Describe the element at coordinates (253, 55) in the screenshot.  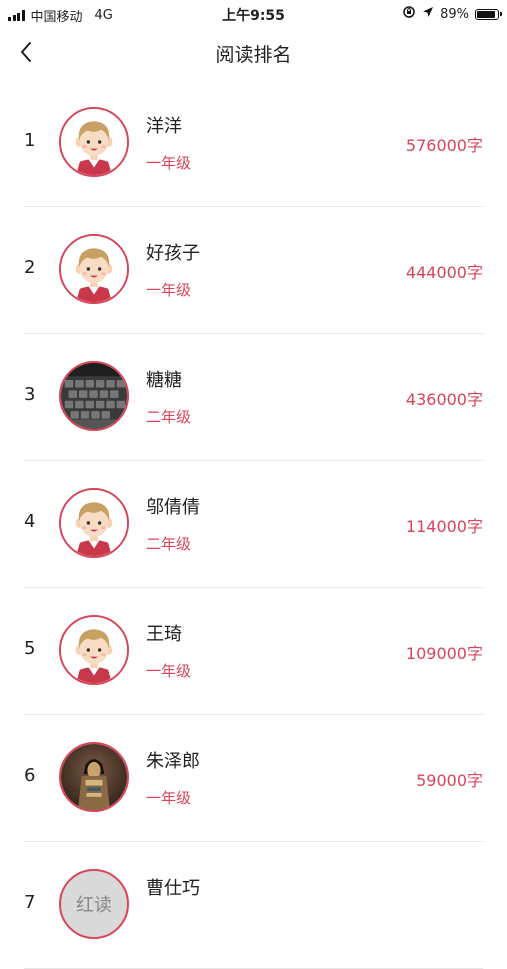
I see `page-title: 阅读排名` at that location.